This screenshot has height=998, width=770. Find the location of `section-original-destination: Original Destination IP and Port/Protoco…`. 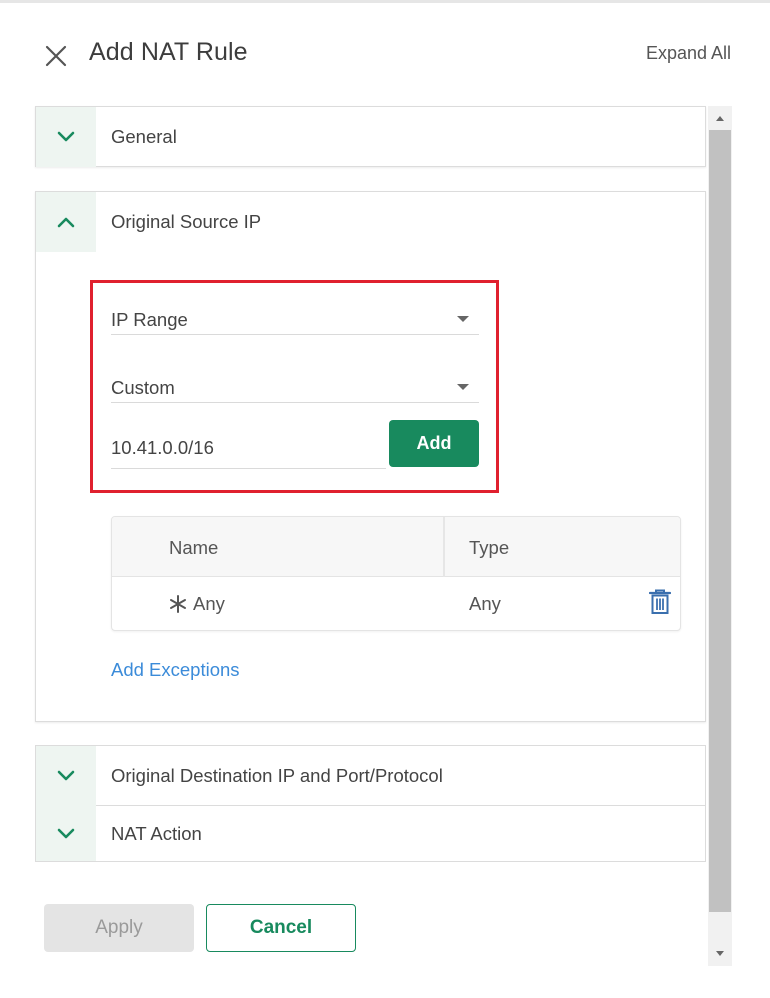

section-original-destination: Original Destination IP and Port/Protoco… is located at coordinates (370, 775).